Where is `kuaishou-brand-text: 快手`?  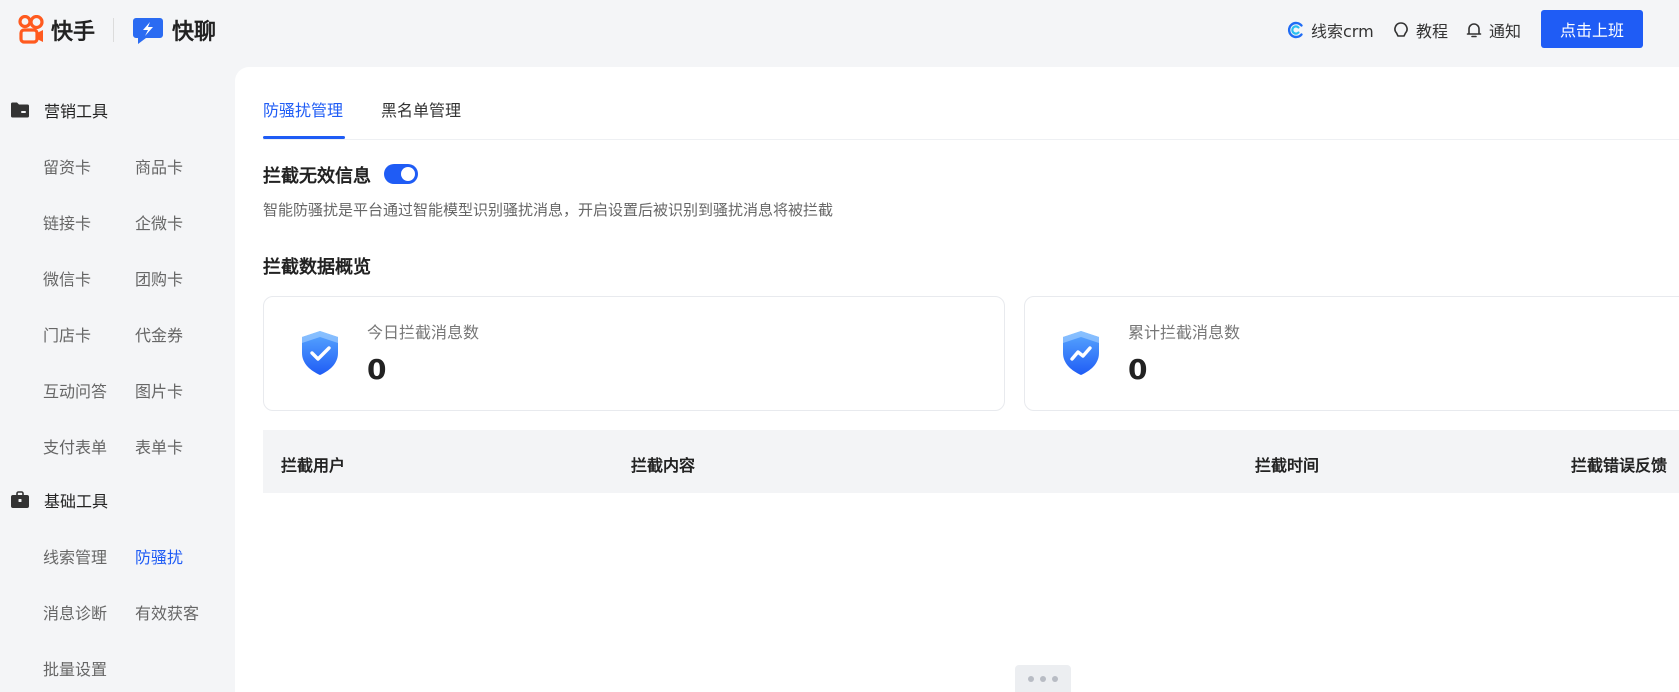 kuaishou-brand-text: 快手 is located at coordinates (73, 32).